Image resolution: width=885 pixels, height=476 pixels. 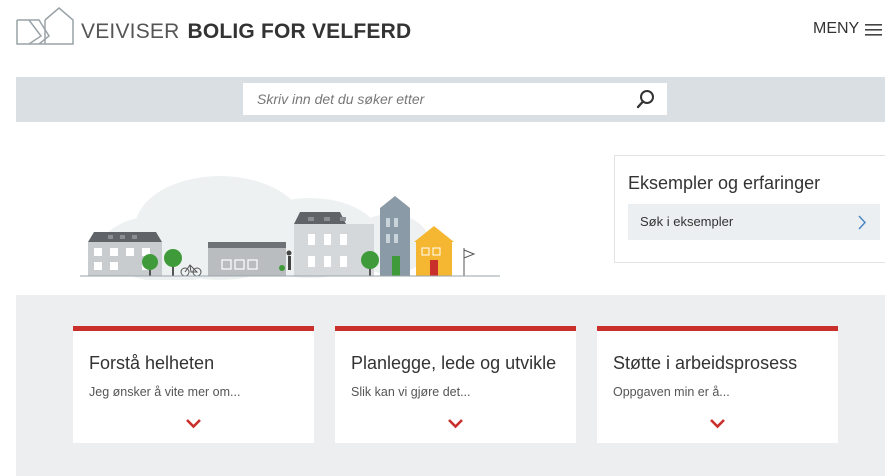 I want to click on logo-icon, so click(x=45, y=26).